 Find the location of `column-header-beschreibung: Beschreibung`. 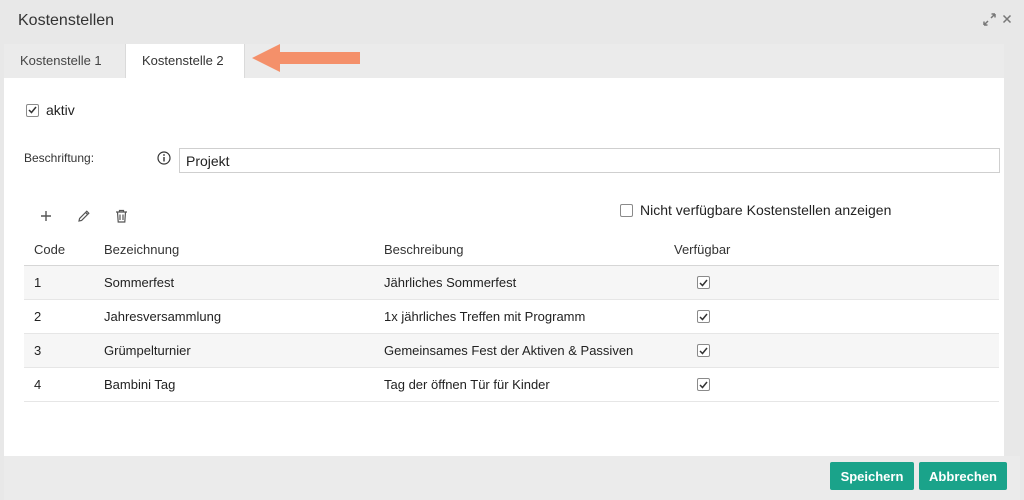

column-header-beschreibung: Beschreibung is located at coordinates (424, 249).